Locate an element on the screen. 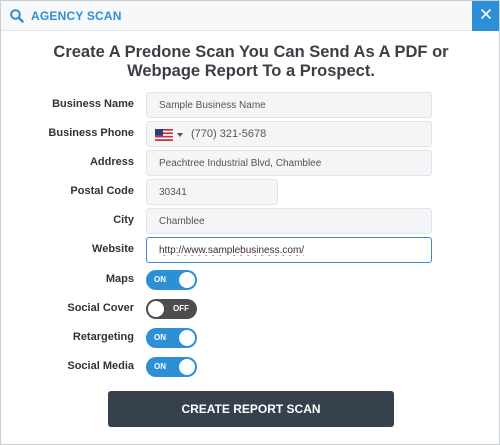 Image resolution: width=500 pixels, height=445 pixels. social-media-label: Social Media is located at coordinates (100, 366).